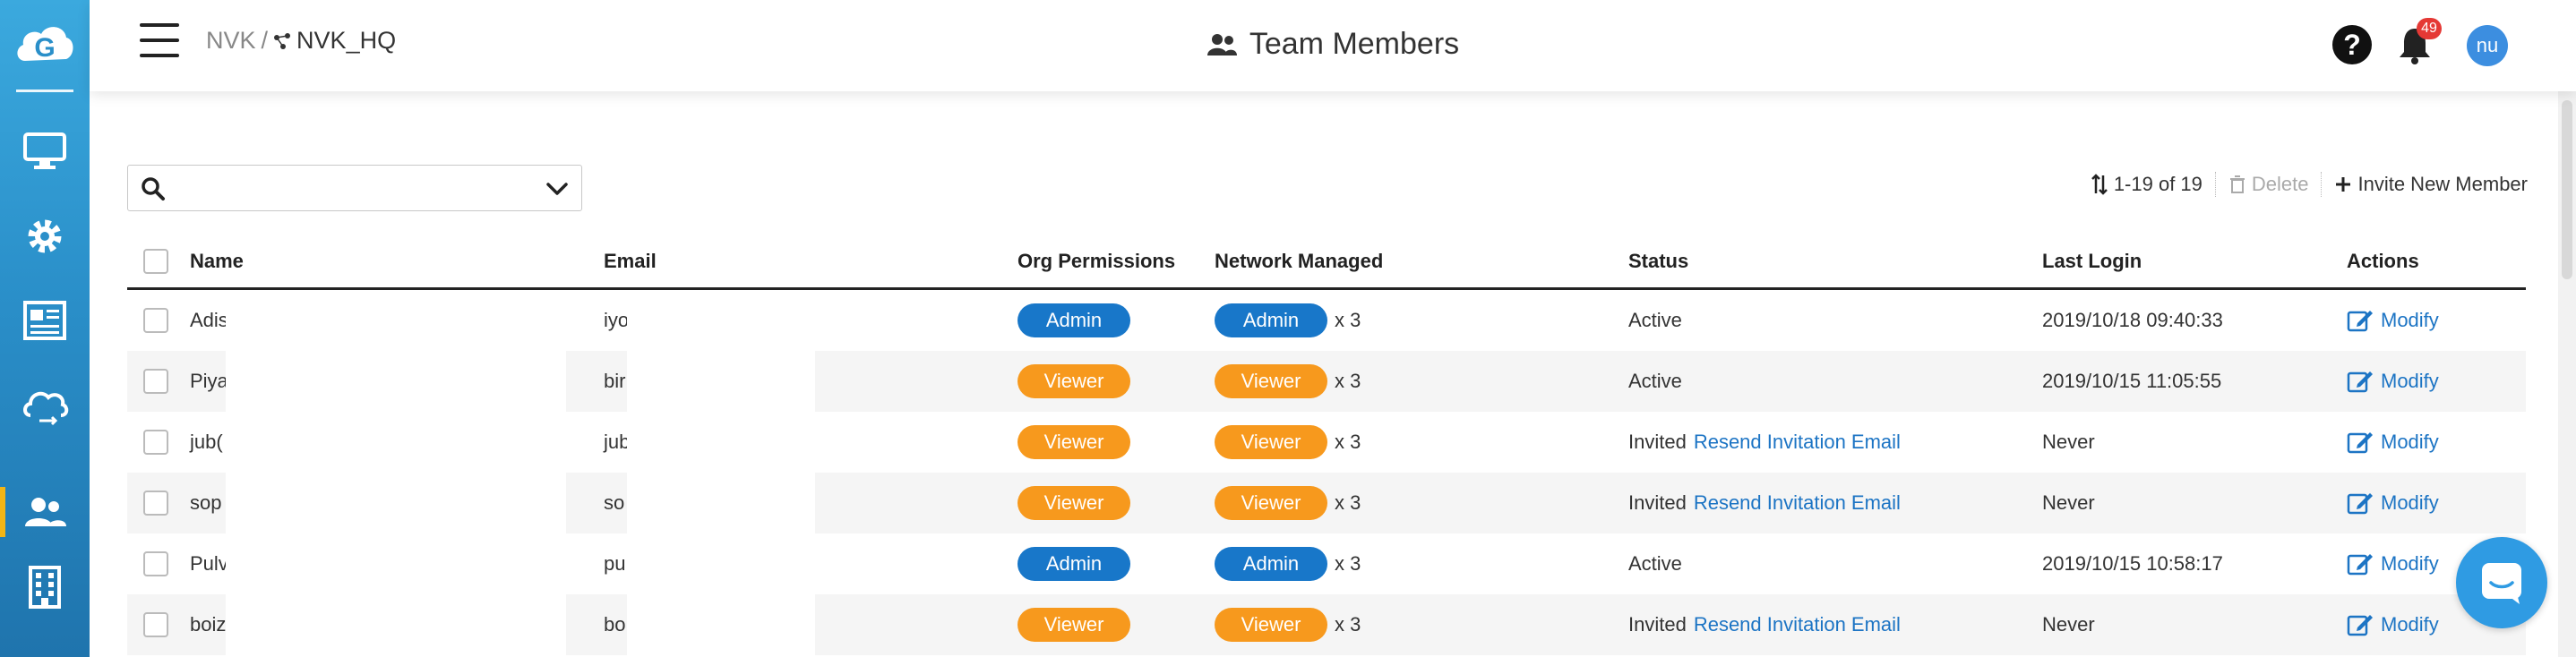  I want to click on delete-label: Delete, so click(2280, 184).